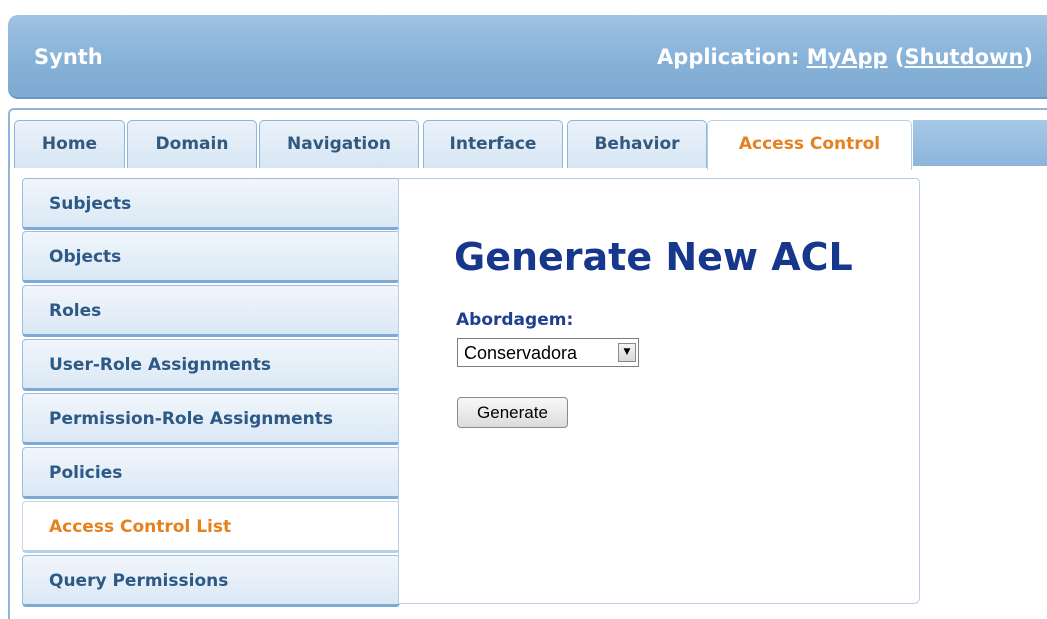  I want to click on approach-select-value: Conservadora, so click(521, 353).